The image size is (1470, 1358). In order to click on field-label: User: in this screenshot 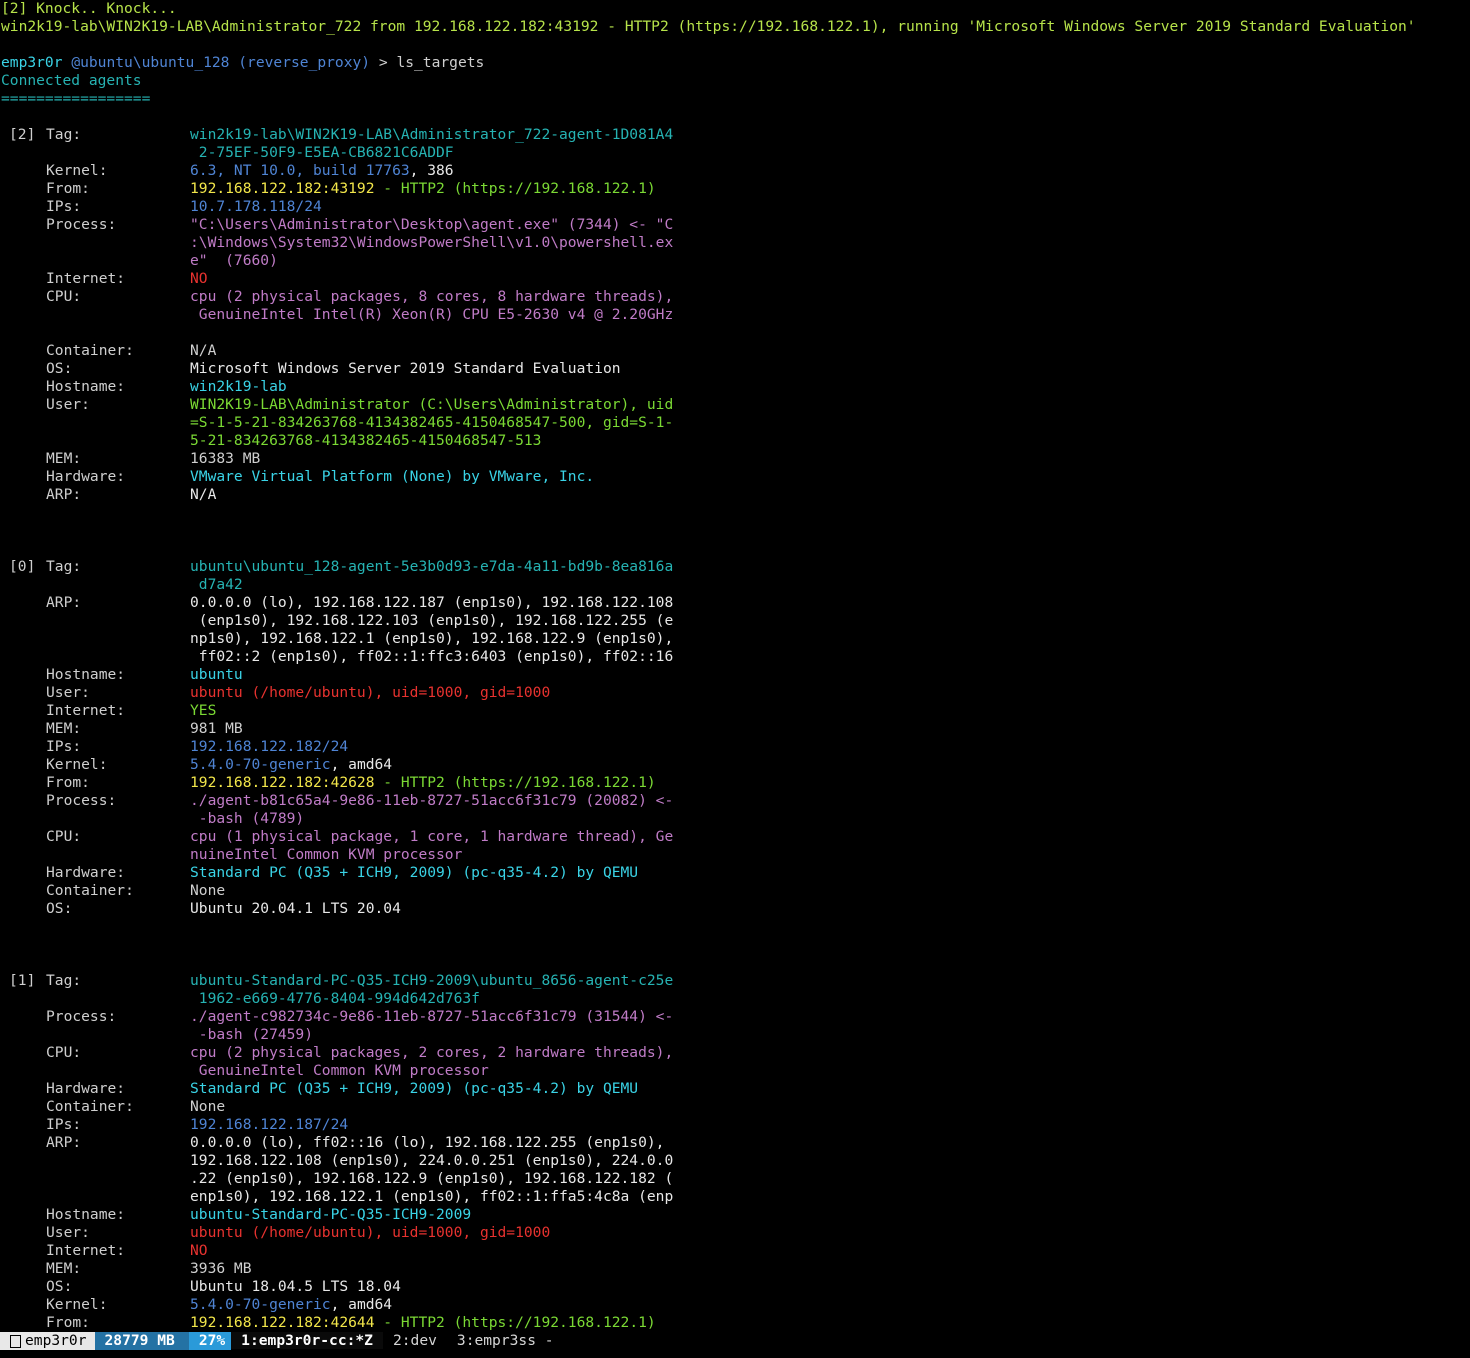, I will do `click(68, 404)`.